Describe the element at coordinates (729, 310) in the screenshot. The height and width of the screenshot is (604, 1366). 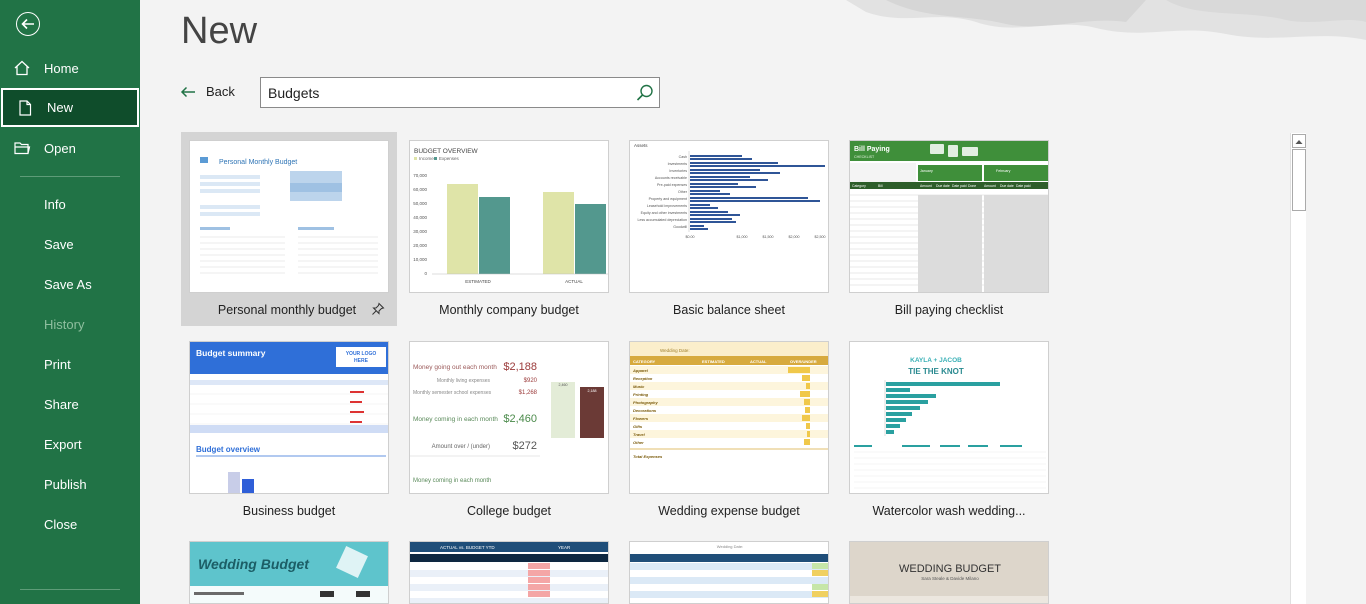
I see `template-label: Basic balance sheet` at that location.